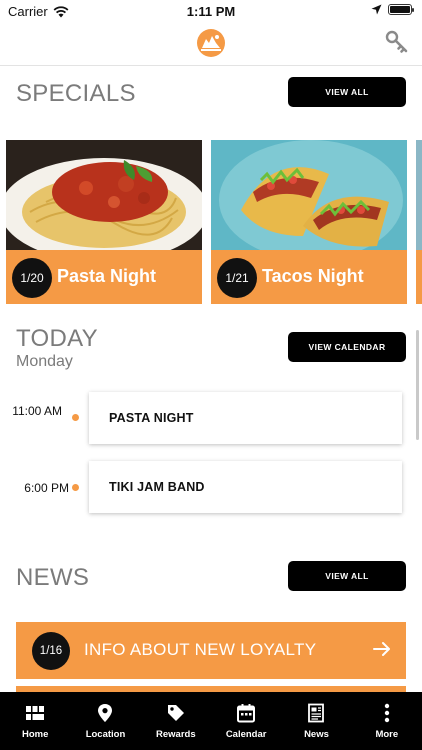 The width and height of the screenshot is (422, 750). What do you see at coordinates (151, 418) in the screenshot?
I see `event-name: PASTA NIGHT` at bounding box center [151, 418].